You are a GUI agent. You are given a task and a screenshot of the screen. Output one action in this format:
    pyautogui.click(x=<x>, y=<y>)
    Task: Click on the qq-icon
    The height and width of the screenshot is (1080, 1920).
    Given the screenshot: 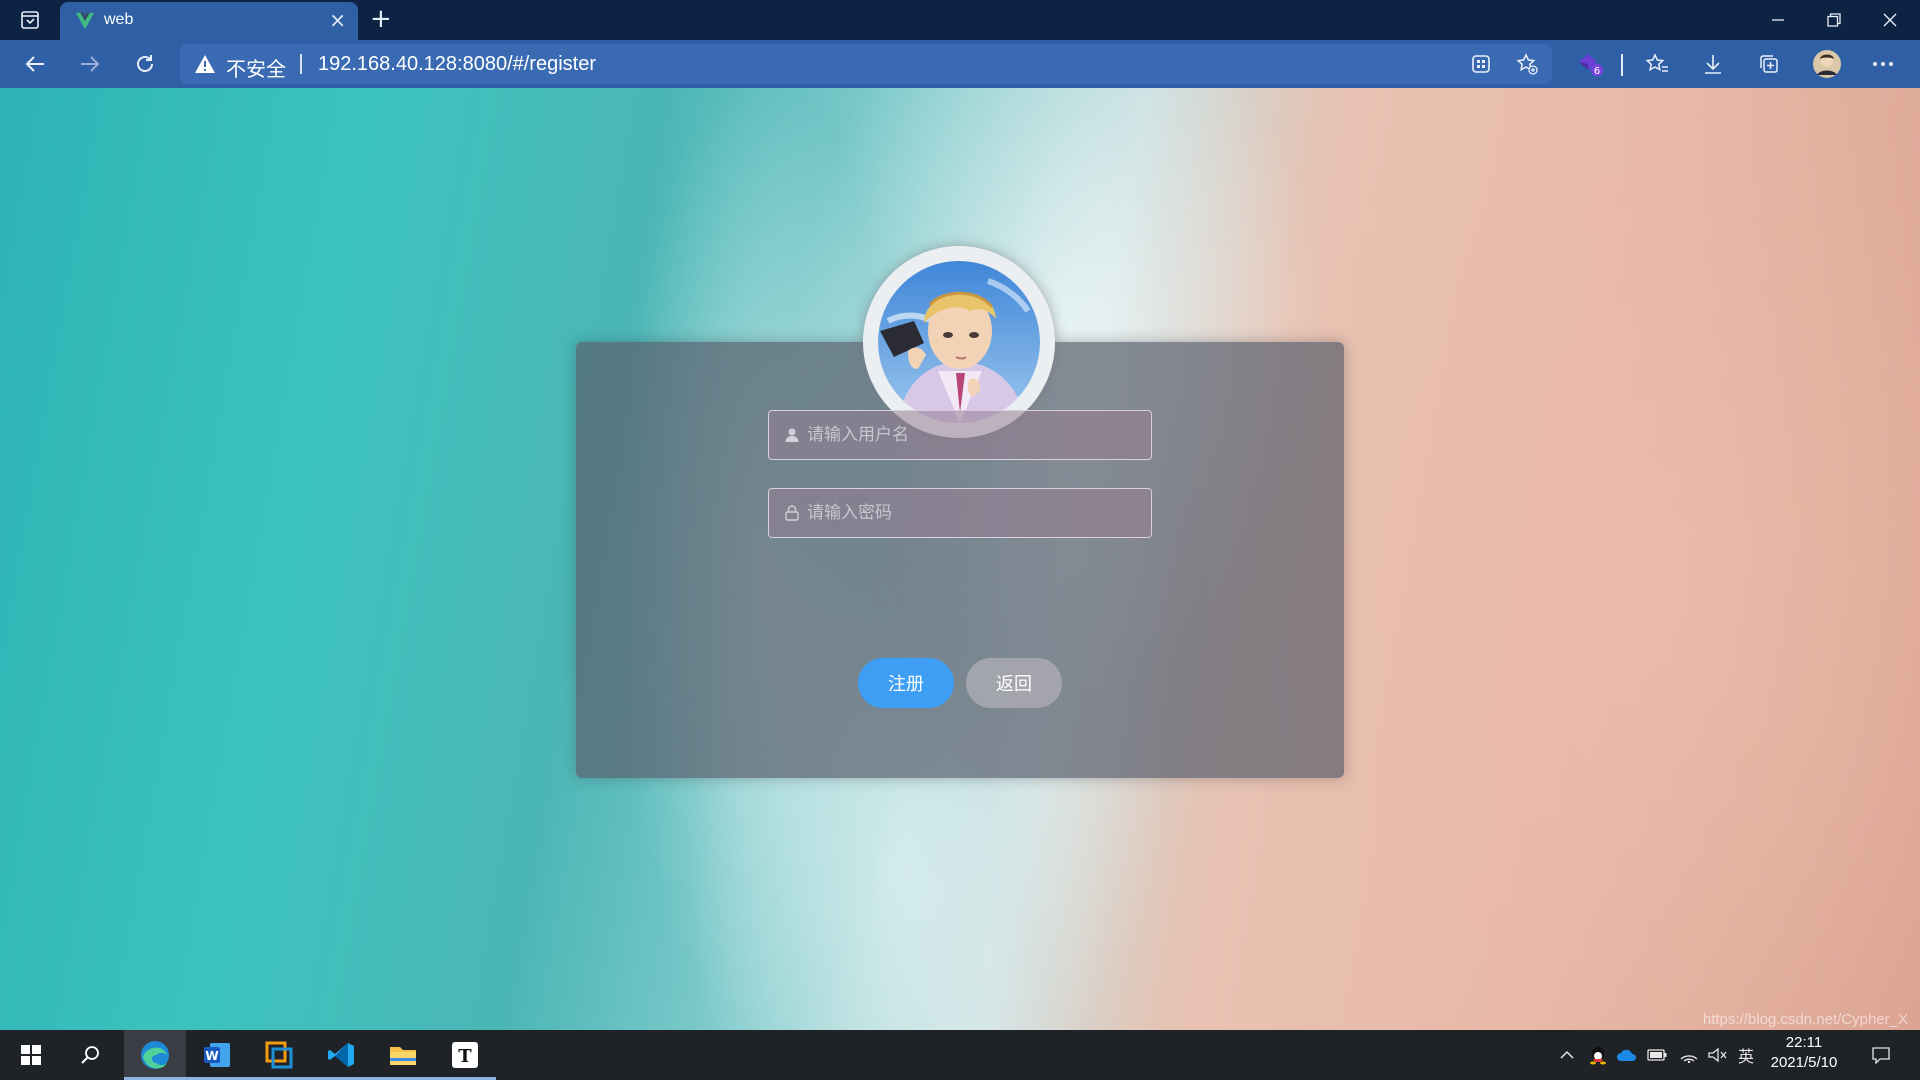 What is the action you would take?
    pyautogui.click(x=1598, y=1055)
    